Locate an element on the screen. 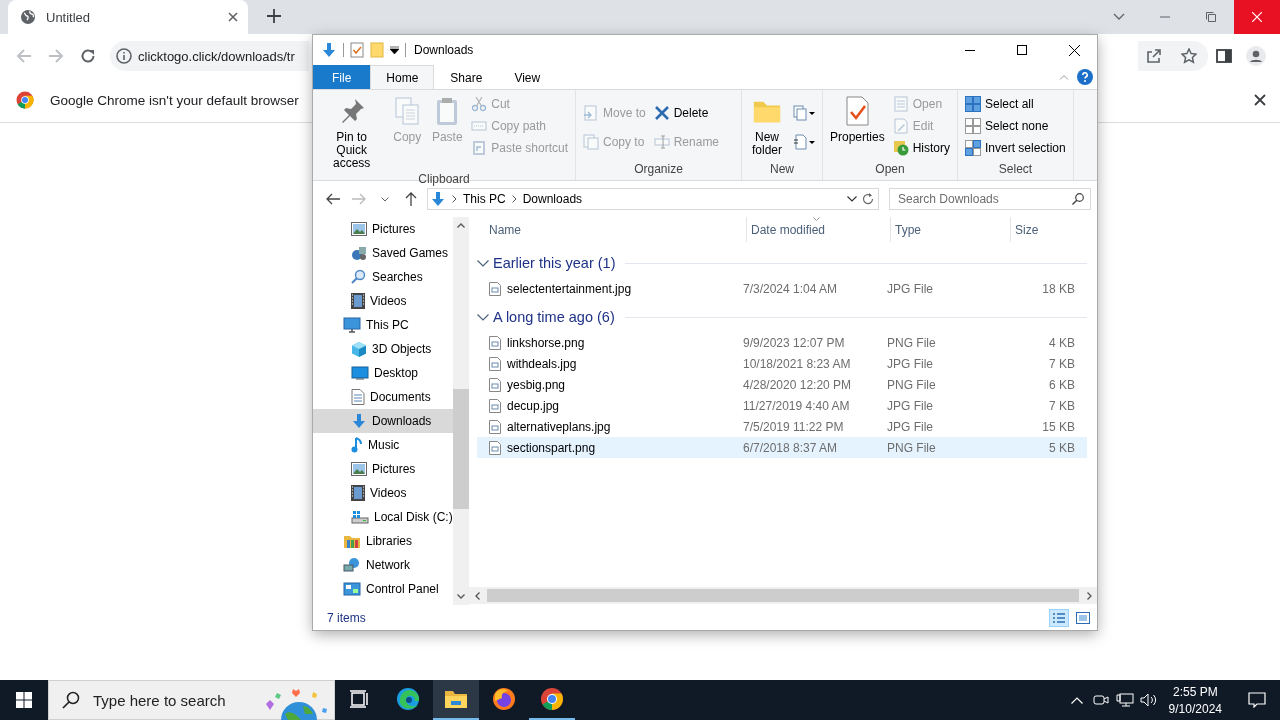  bookmark-star-icon is located at coordinates (1189, 56).